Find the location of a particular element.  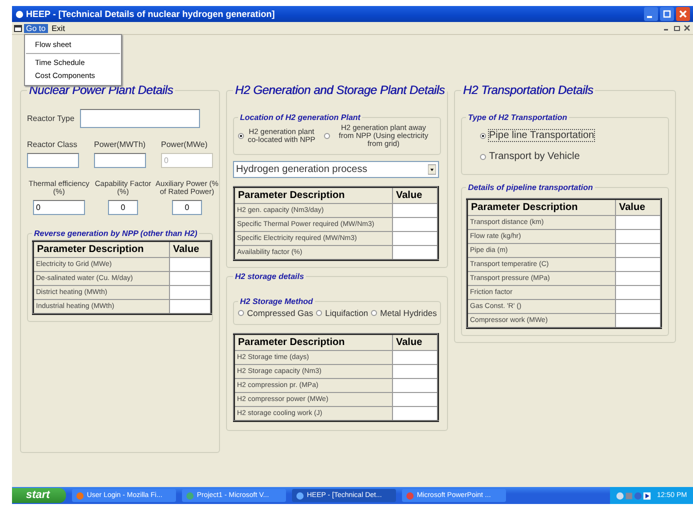

group-title: Nuclear Power Plant Details is located at coordinates (101, 90).